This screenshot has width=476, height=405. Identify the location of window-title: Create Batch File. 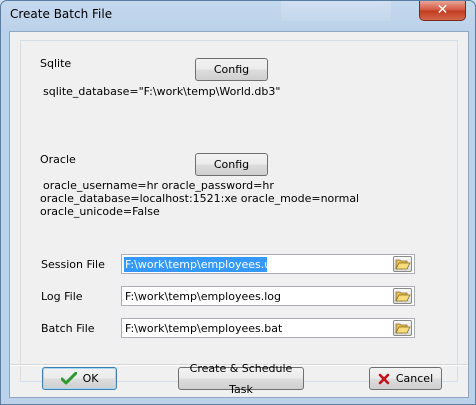
(61, 14).